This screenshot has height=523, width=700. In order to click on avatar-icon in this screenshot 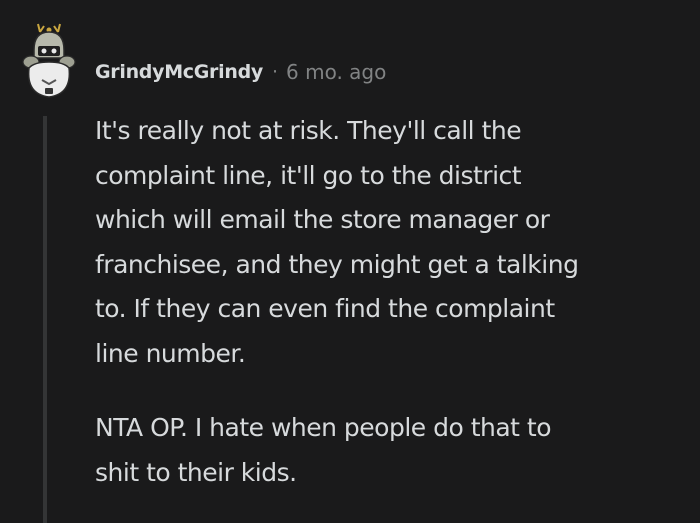, I will do `click(49, 60)`.